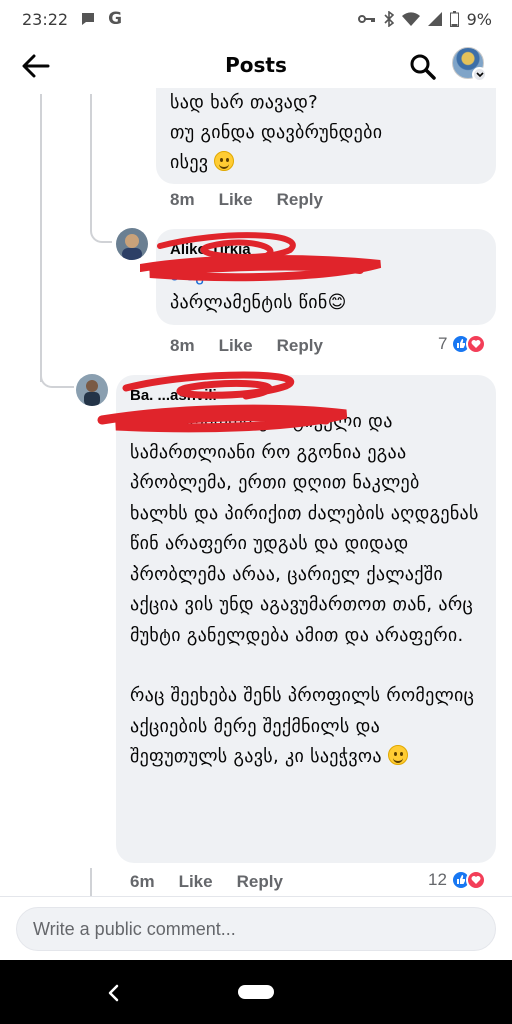  What do you see at coordinates (479, 19) in the screenshot?
I see `battery-percent: 9%` at bounding box center [479, 19].